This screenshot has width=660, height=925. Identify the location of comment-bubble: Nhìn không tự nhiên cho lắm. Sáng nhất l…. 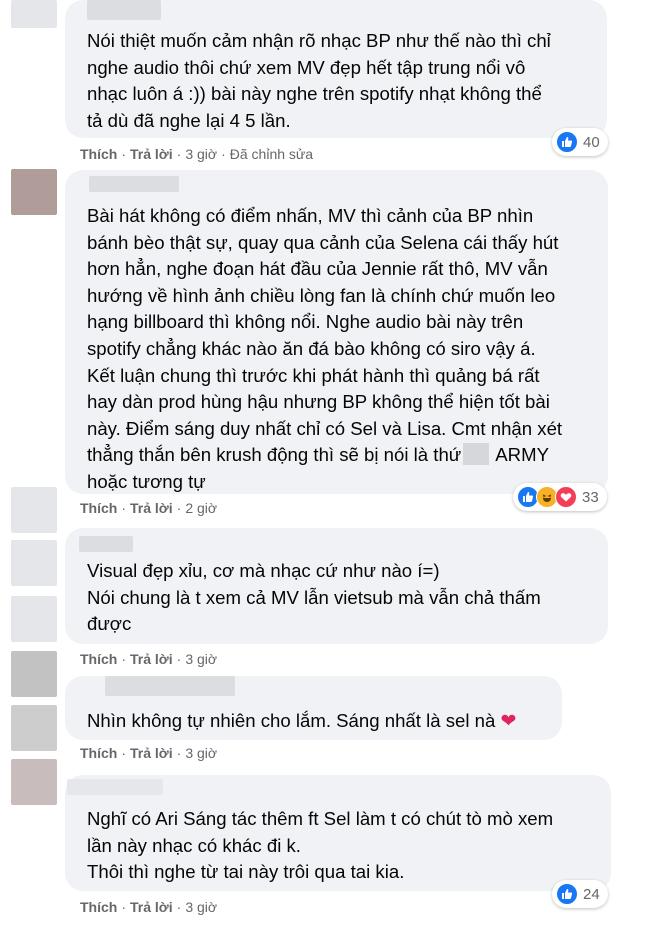
(313, 708).